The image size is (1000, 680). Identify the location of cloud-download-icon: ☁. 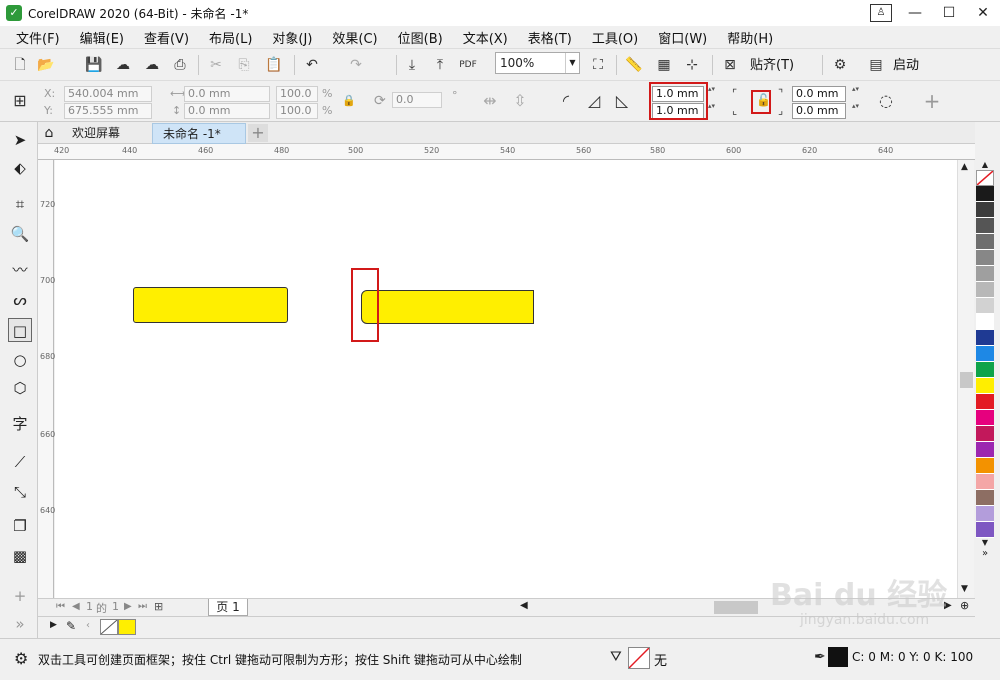
(152, 65).